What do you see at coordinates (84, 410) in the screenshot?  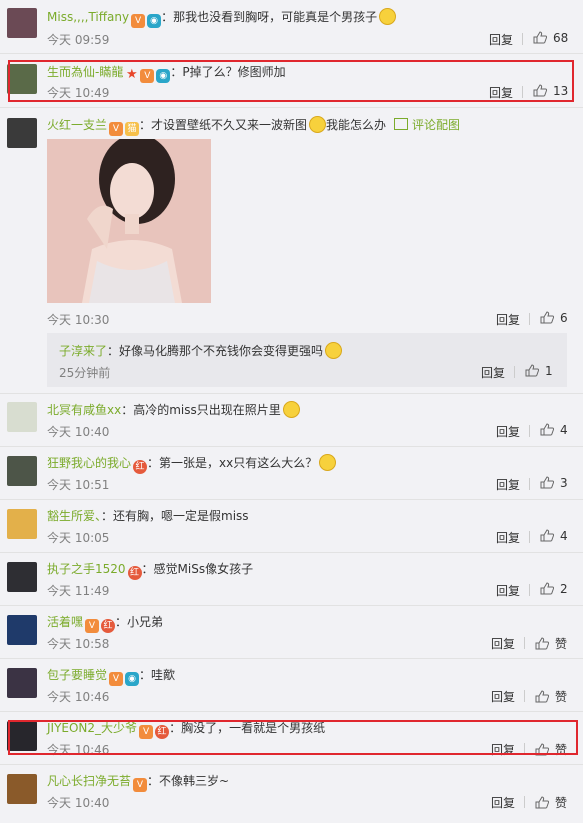 I see `username-link: 北冥有咸鱼xx` at bounding box center [84, 410].